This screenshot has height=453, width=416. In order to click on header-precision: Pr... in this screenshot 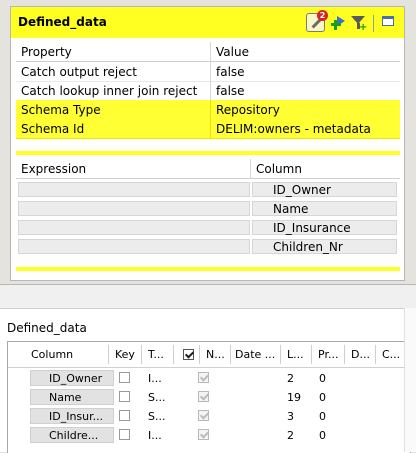, I will do `click(328, 354)`.